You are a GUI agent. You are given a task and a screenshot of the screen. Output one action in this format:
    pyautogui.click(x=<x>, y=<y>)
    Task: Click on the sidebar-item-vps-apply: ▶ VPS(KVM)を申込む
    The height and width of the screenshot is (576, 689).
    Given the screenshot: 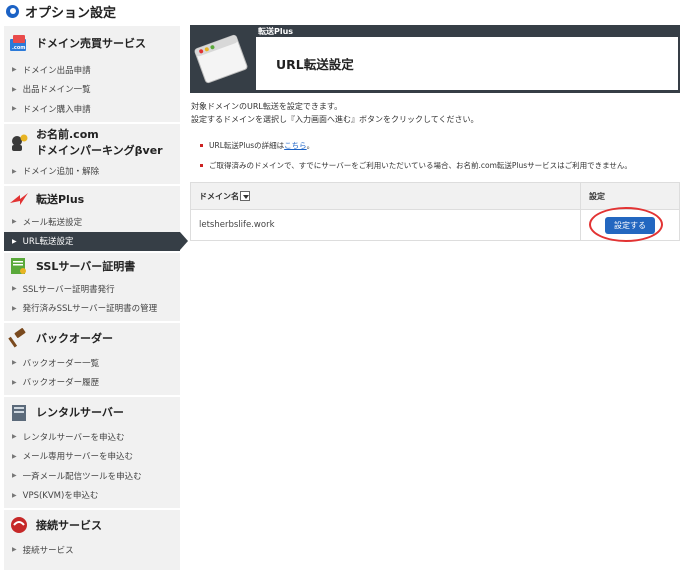 What is the action you would take?
    pyautogui.click(x=92, y=496)
    